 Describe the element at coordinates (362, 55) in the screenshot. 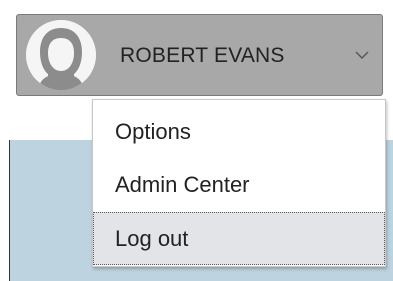

I see `chevron-down-icon` at that location.